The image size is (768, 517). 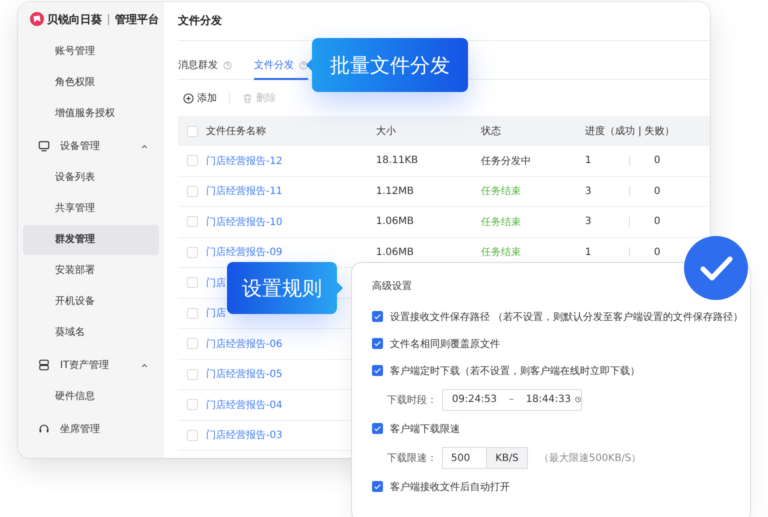 I want to click on panel-title: 高级设置, so click(x=392, y=287).